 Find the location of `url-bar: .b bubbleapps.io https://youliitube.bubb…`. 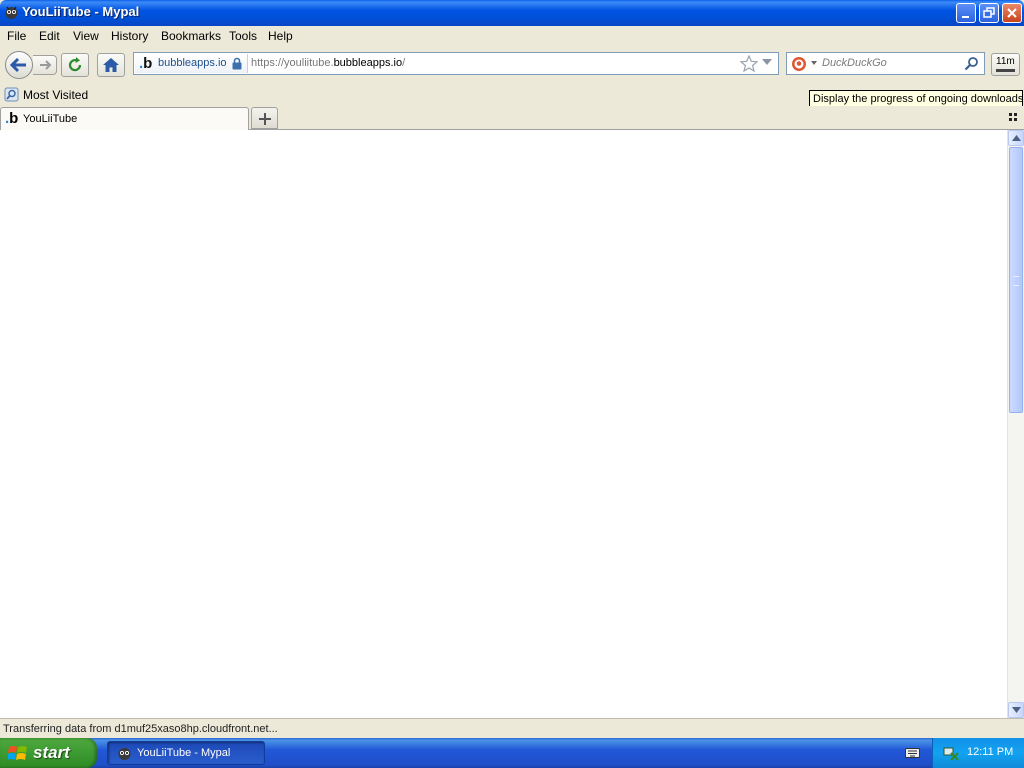

url-bar: .b bubbleapps.io https://youliitube.bubb… is located at coordinates (456, 63).